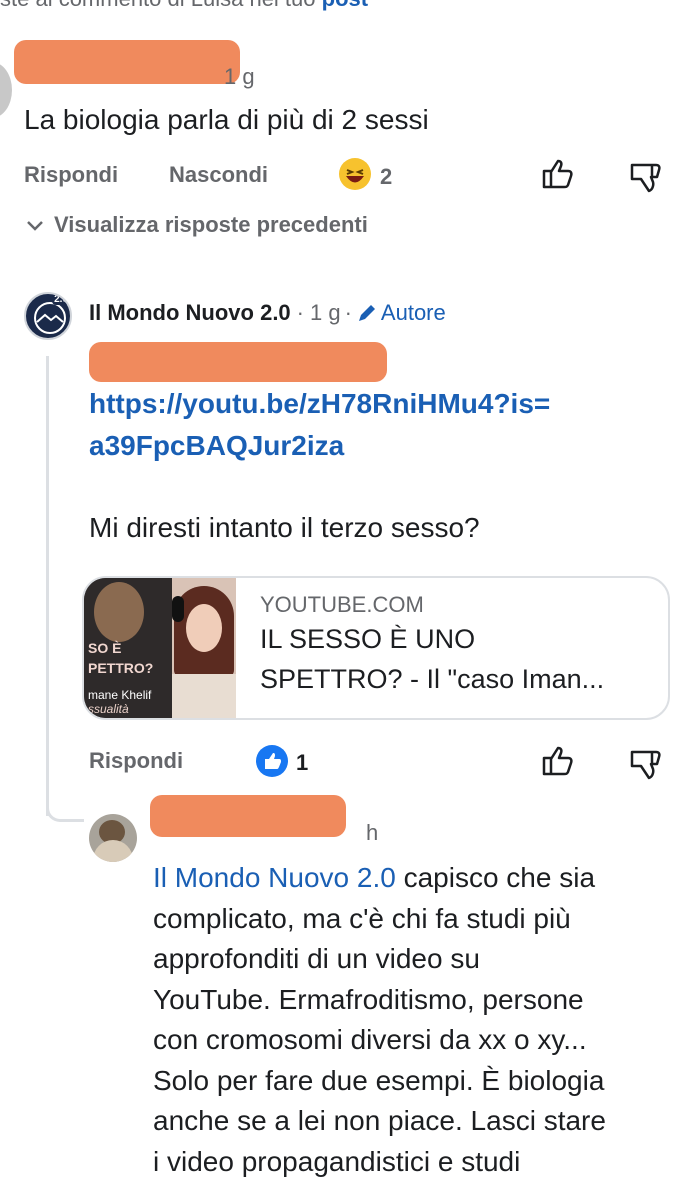  Describe the element at coordinates (226, 119) in the screenshot. I see `comment1-text: La biologia parla di più di 2 sessi` at that location.